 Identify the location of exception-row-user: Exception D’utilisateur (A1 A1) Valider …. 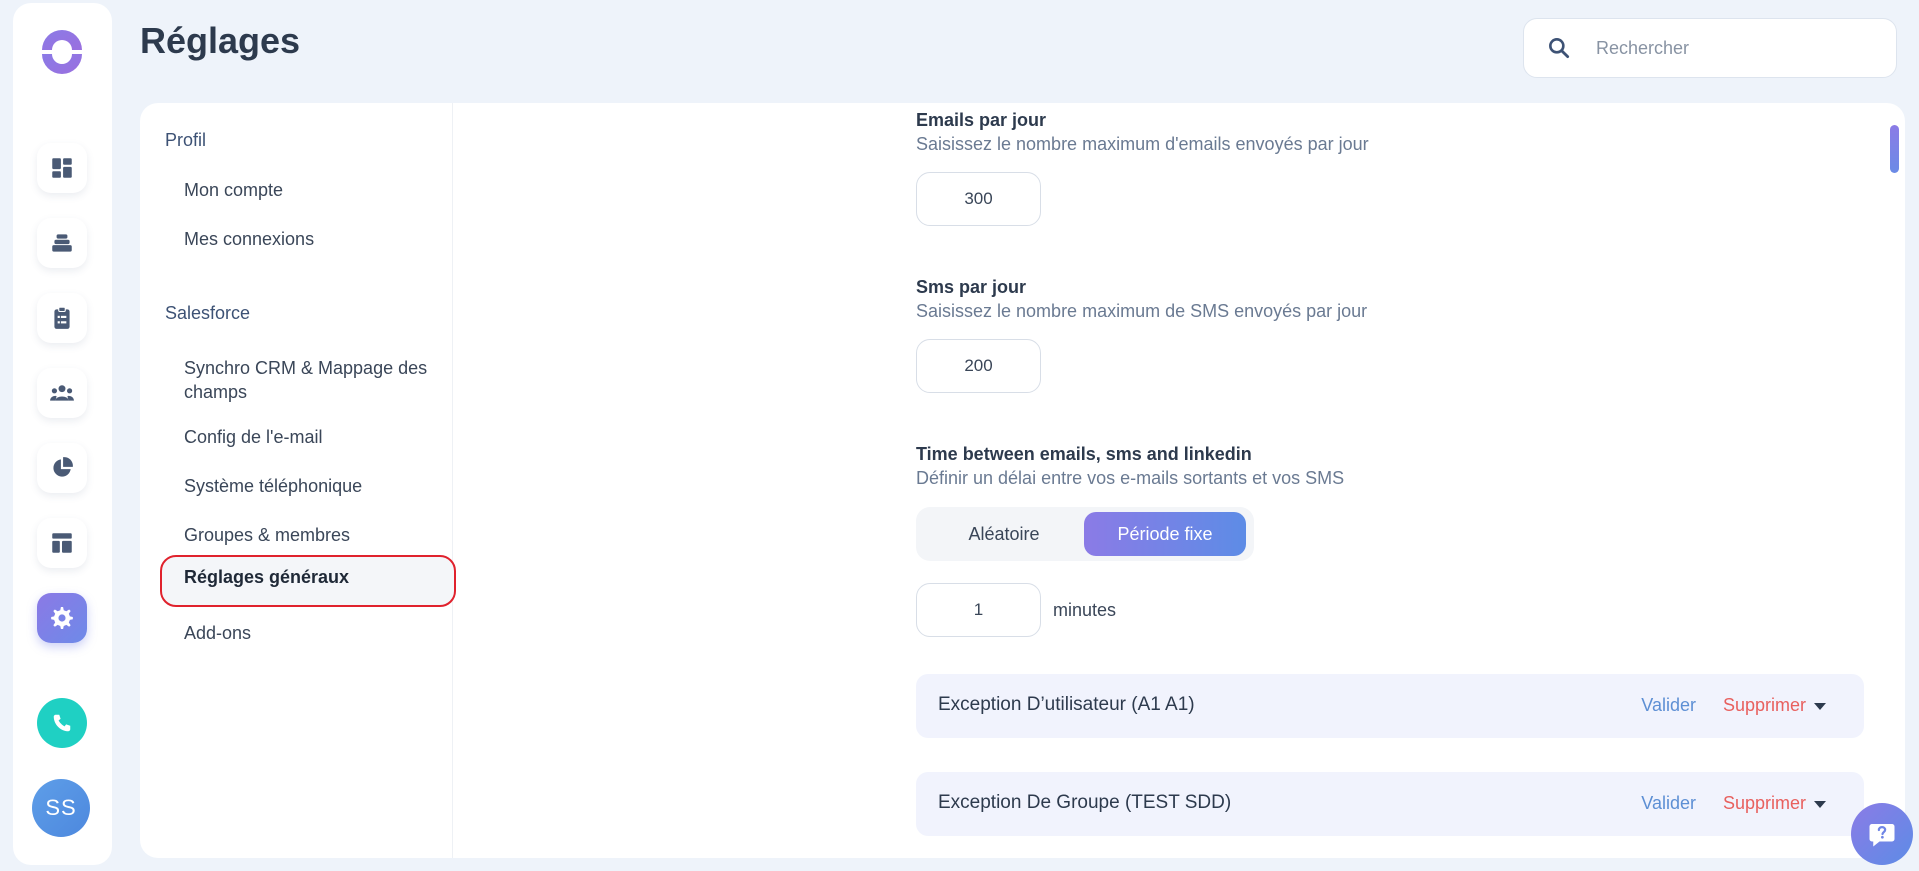
(1390, 706).